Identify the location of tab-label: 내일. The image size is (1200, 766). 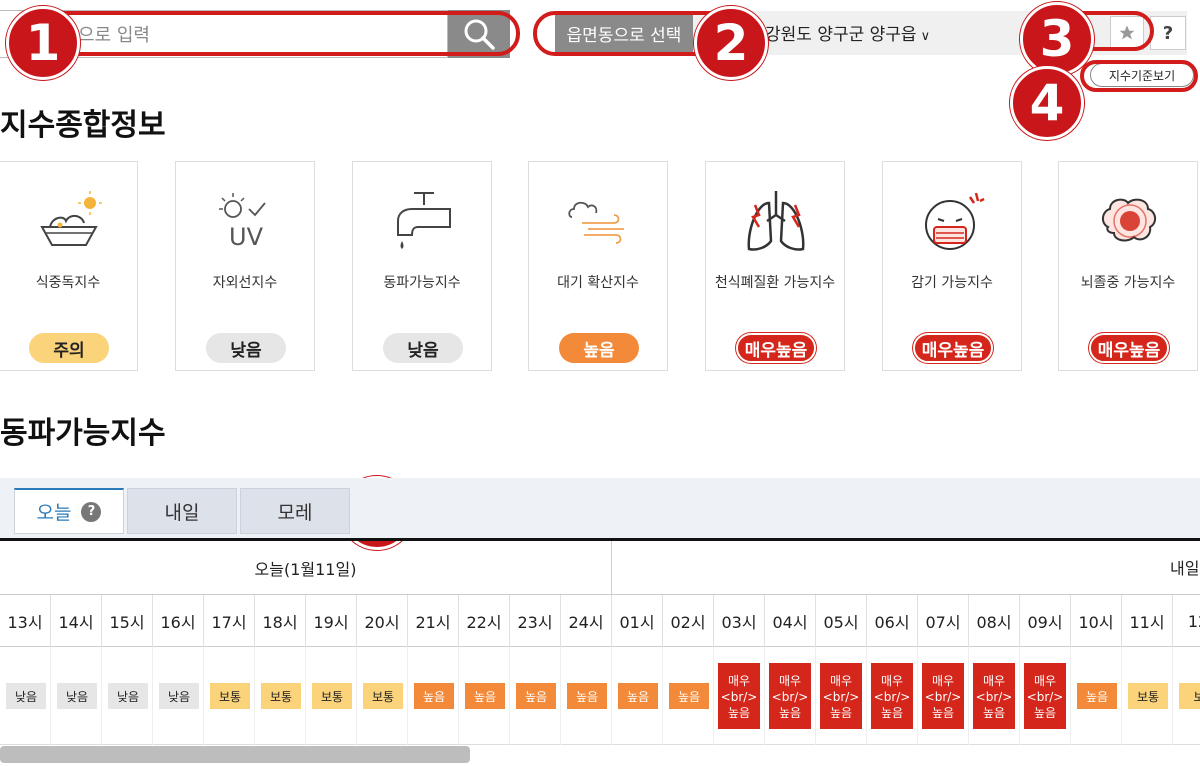
(182, 512).